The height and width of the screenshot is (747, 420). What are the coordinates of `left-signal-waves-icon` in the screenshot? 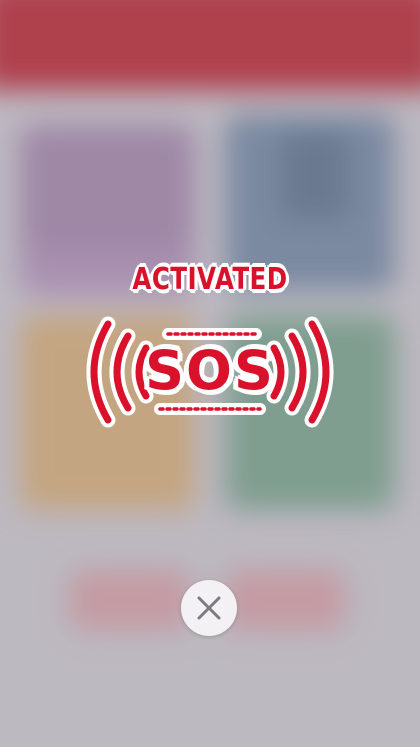 It's located at (120, 372).